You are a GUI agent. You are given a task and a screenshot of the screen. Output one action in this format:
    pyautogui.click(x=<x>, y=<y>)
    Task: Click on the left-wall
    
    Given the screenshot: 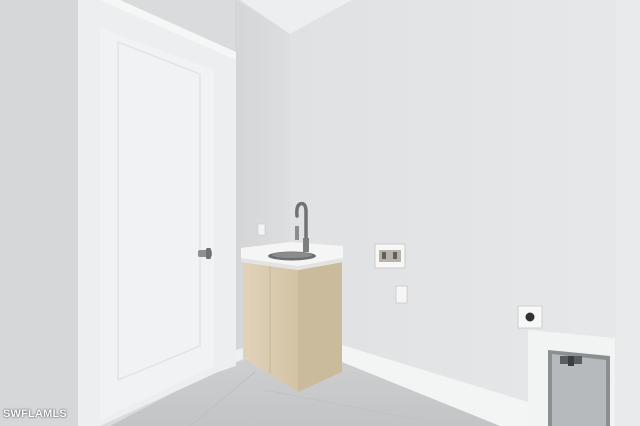 What is the action you would take?
    pyautogui.click(x=40, y=213)
    